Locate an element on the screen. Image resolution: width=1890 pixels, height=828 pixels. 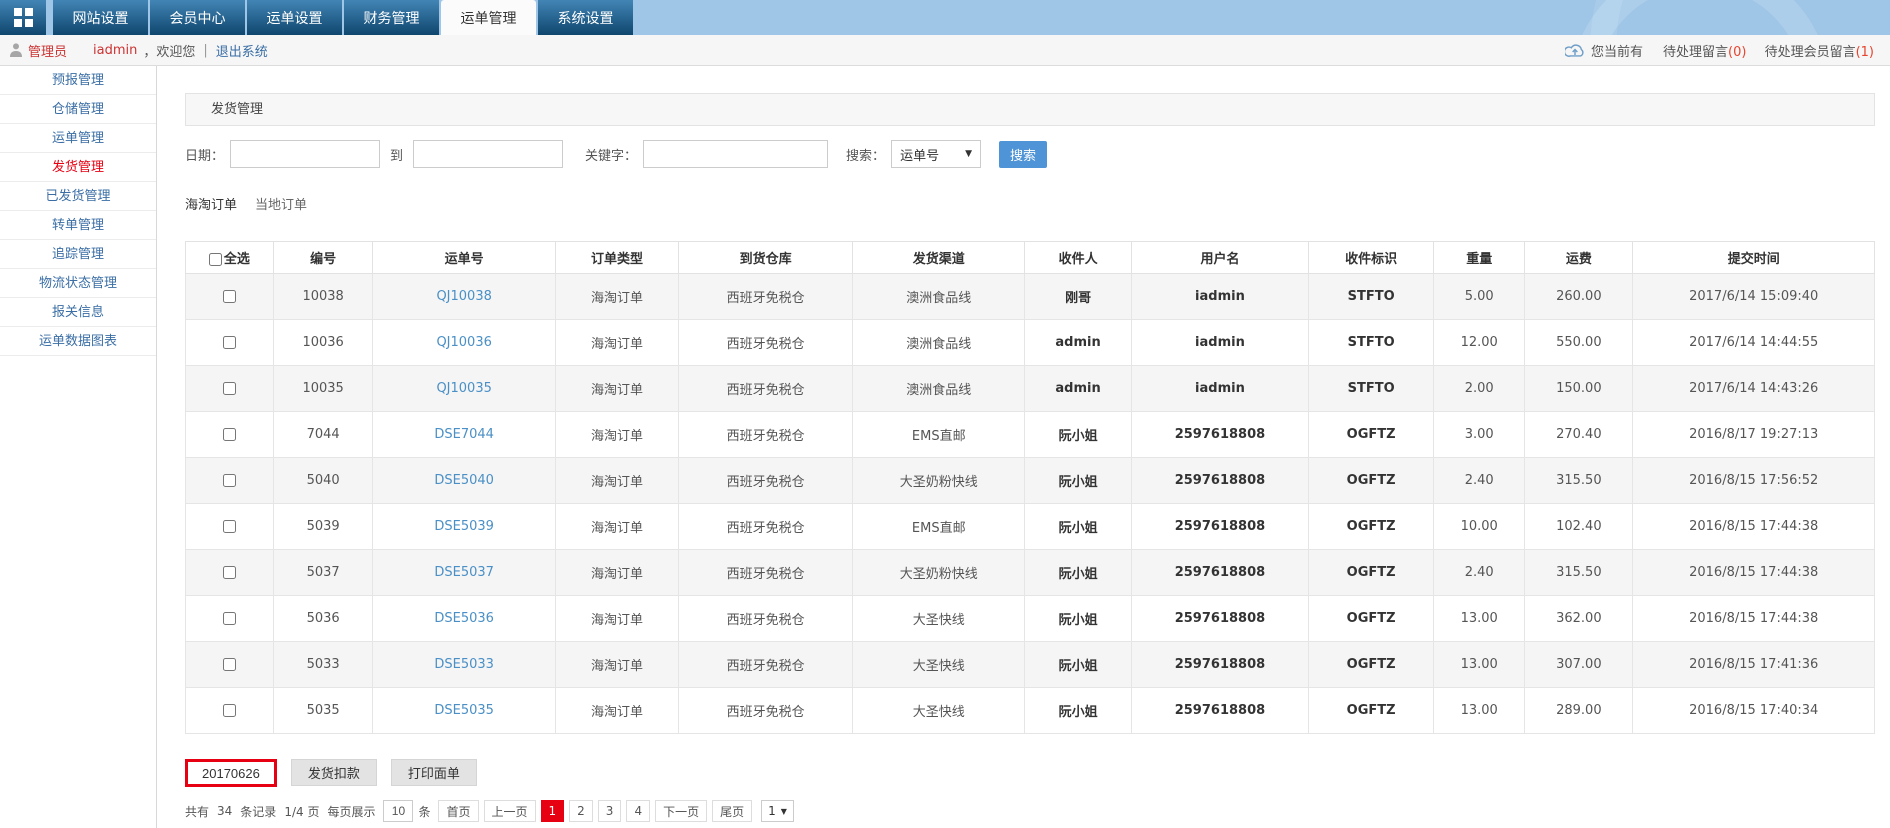
sidebar-item: 运单管理 is located at coordinates (78, 138).